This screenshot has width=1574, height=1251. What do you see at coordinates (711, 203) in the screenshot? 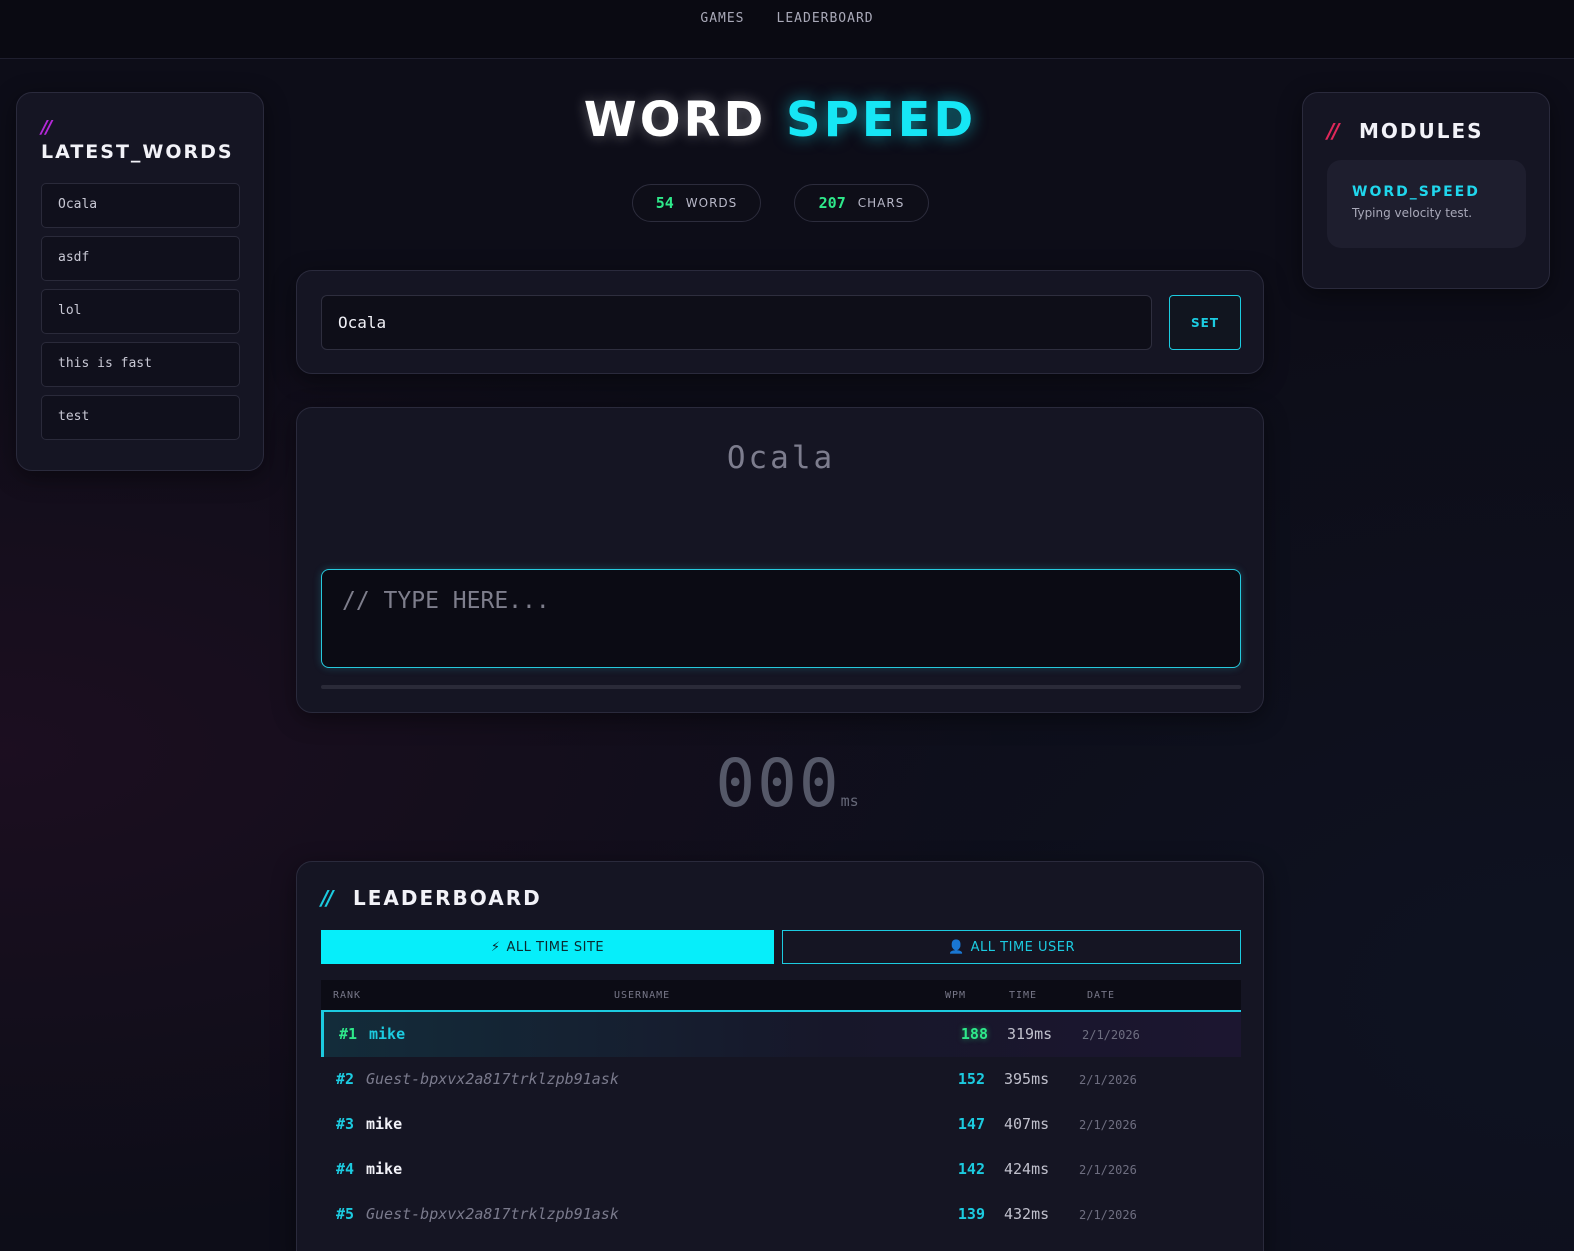
I see `words-label: WORDS` at bounding box center [711, 203].